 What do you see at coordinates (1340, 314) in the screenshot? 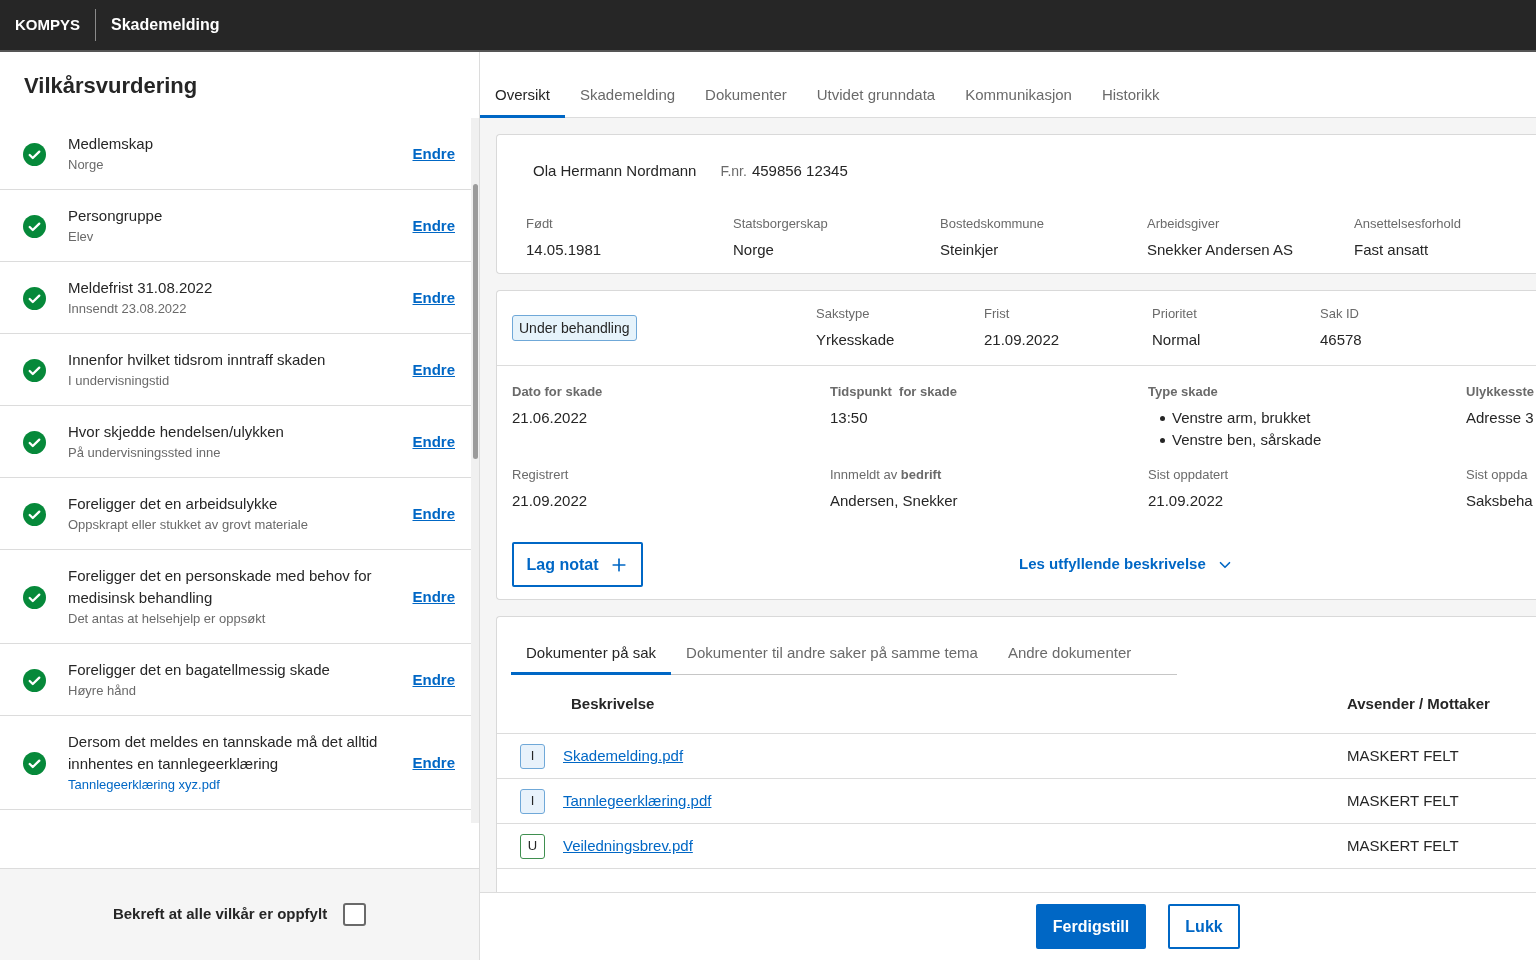
I see `field-label: Sak ID` at bounding box center [1340, 314].